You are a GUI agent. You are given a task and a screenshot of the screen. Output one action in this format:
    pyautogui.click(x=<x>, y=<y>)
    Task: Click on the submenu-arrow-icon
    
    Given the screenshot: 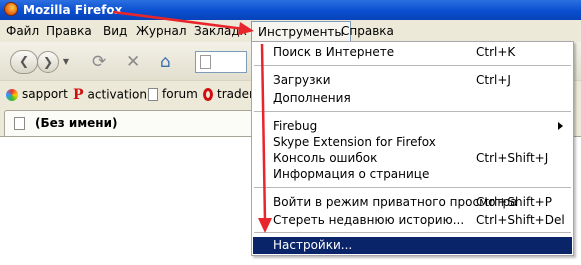 What is the action you would take?
    pyautogui.click(x=560, y=126)
    